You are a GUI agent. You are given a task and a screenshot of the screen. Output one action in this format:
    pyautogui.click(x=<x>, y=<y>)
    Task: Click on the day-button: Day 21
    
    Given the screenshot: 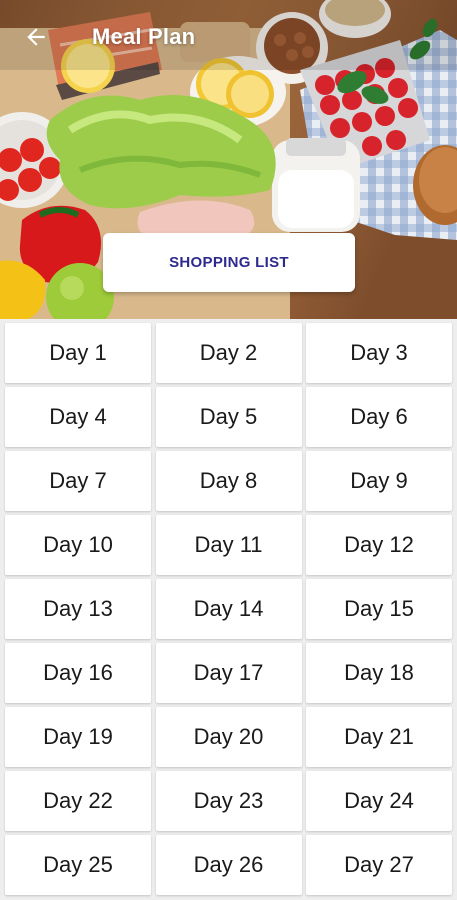 What is the action you would take?
    pyautogui.click(x=379, y=737)
    